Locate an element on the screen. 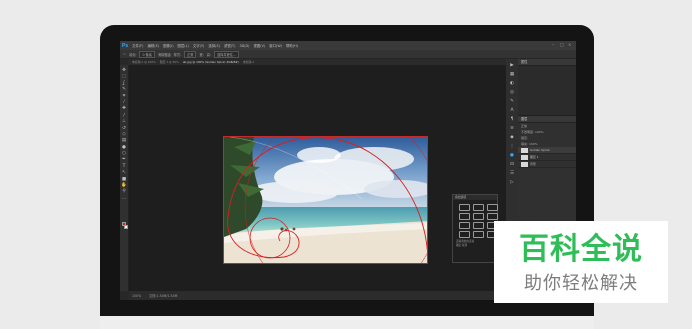 Image resolution: width=692 pixels, height=329 pixels. menu-help: 帮助(H) is located at coordinates (292, 45).